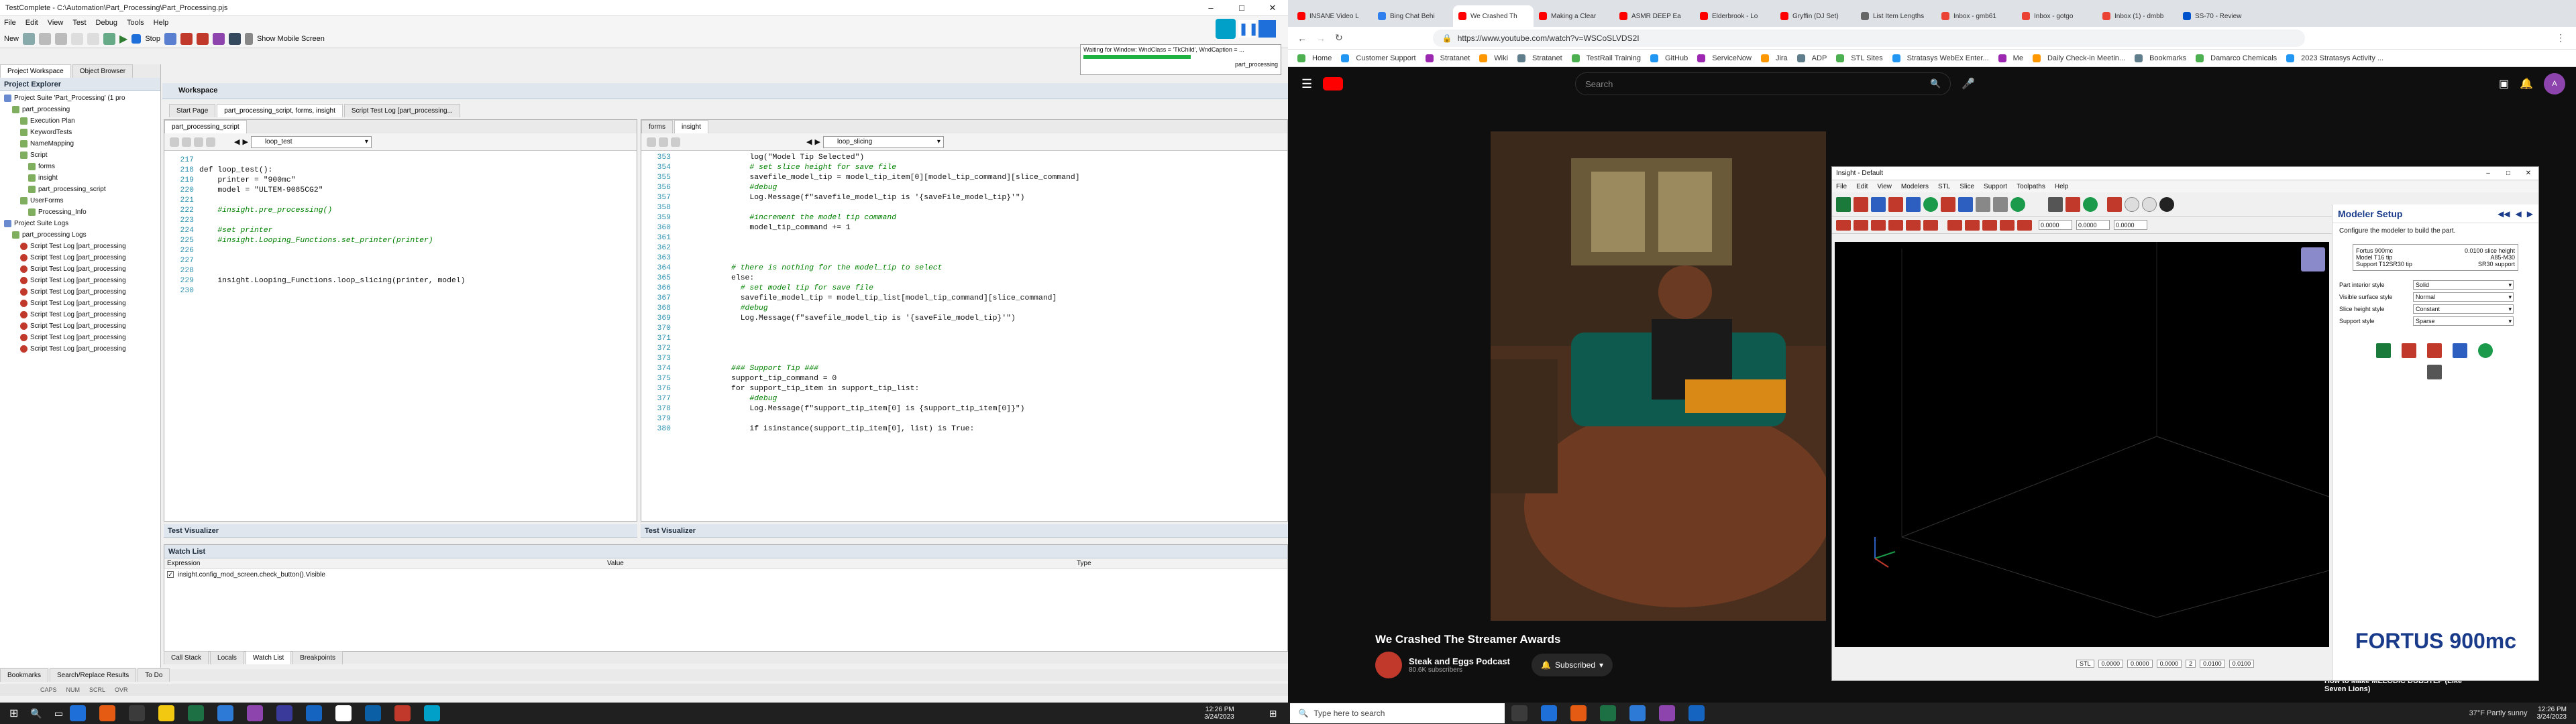  I want to click on redo-icon, so click(93, 38).